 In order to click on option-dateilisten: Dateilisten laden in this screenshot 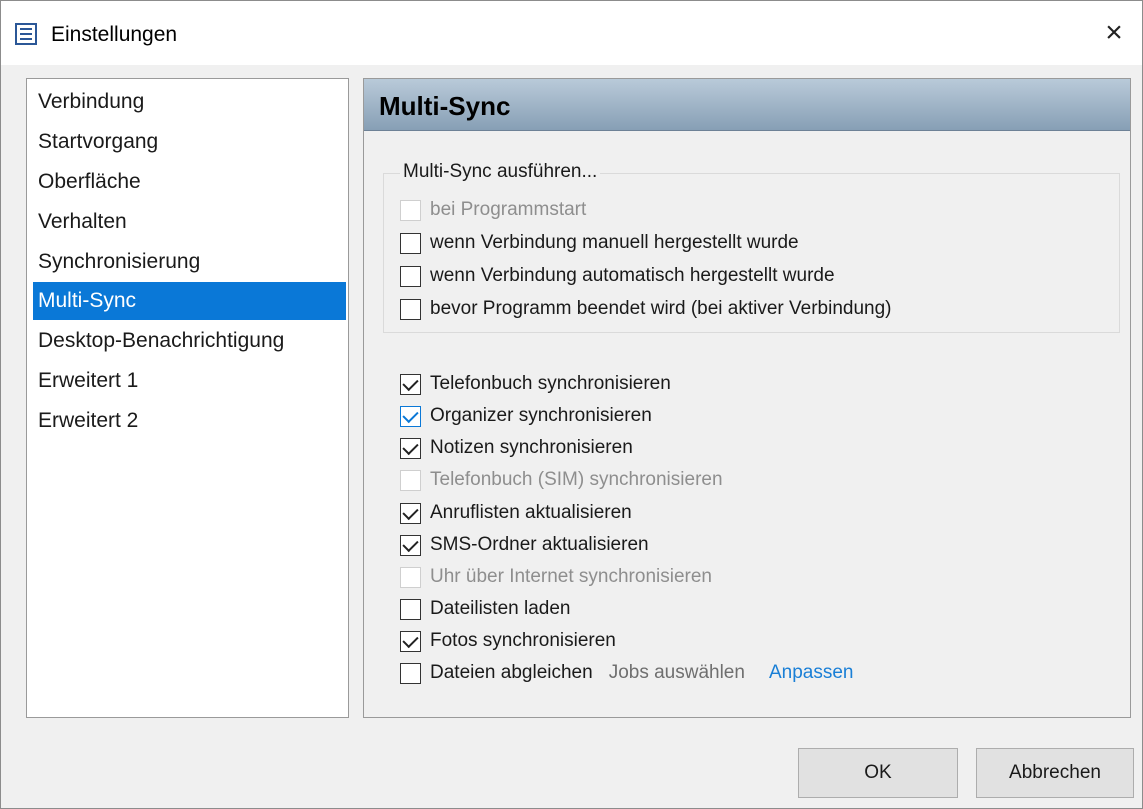, I will do `click(485, 609)`.